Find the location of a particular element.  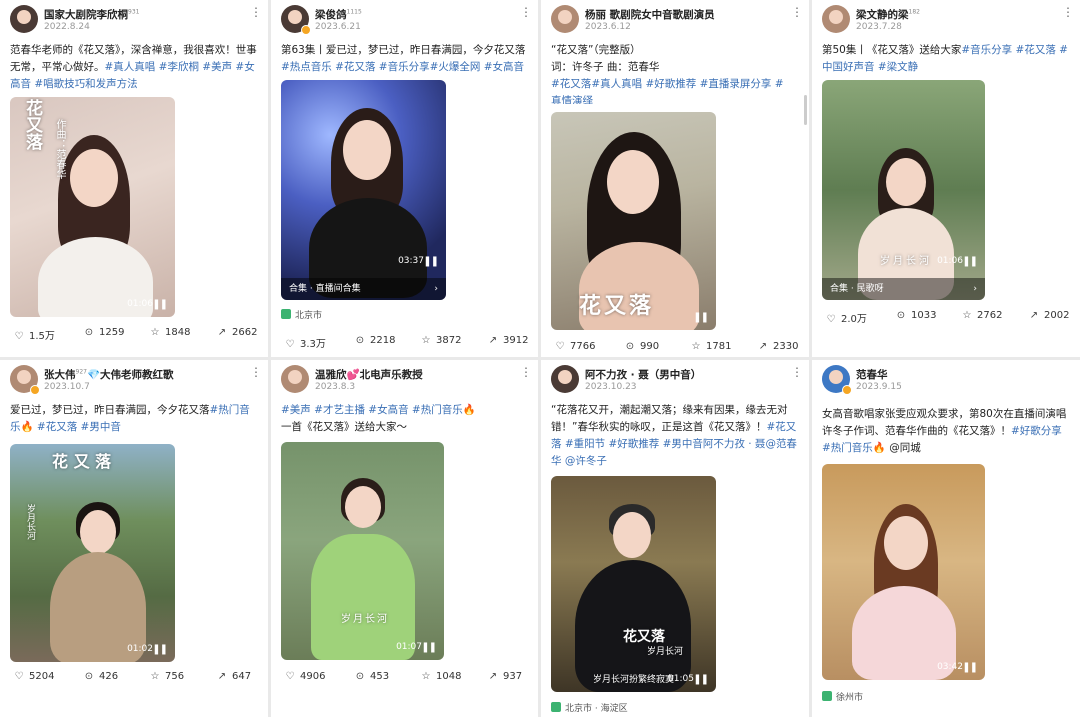

share-button: ↗ 3912 is located at coordinates (507, 340).